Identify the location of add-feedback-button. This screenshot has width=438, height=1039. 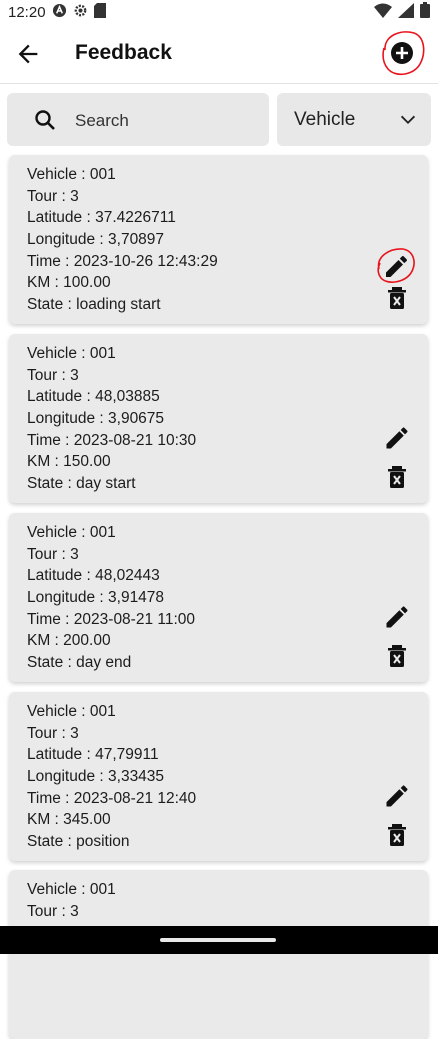
(402, 53).